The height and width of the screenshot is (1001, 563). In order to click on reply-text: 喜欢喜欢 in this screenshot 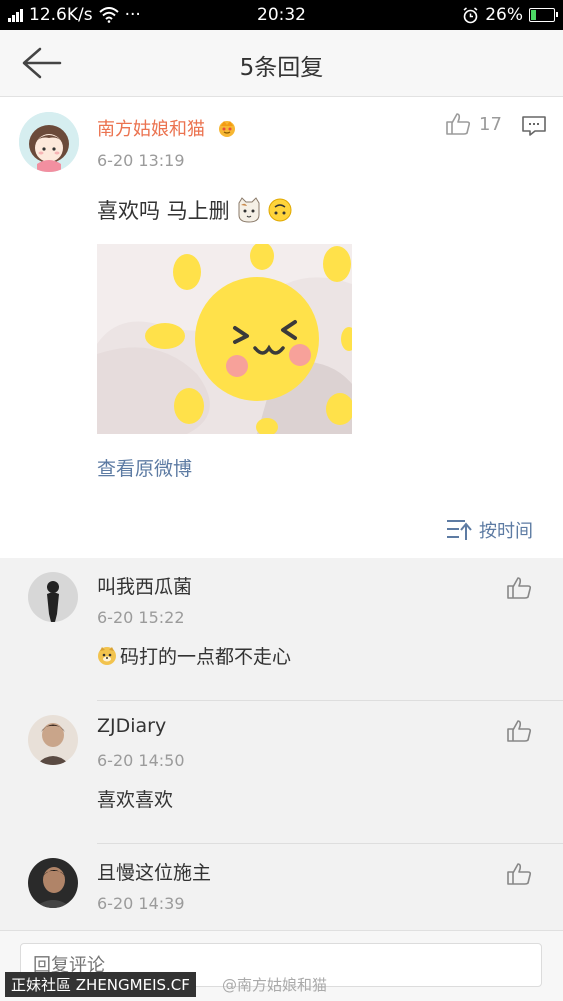, I will do `click(135, 800)`.